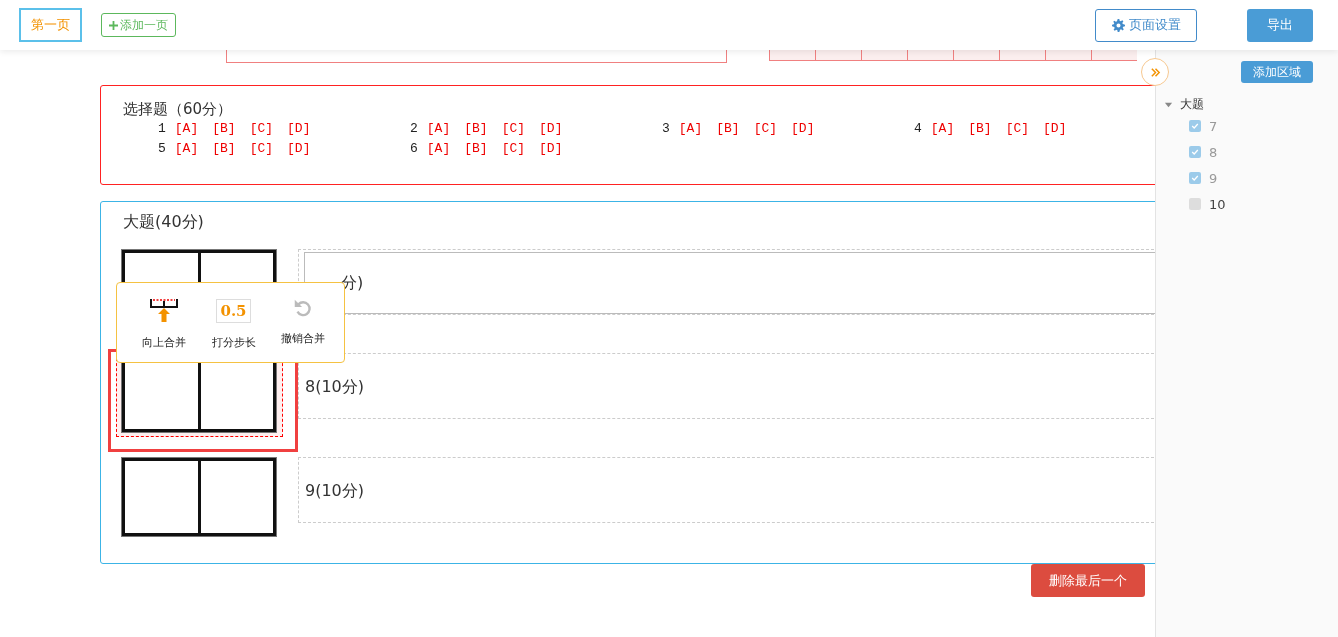 This screenshot has width=1338, height=637. What do you see at coordinates (1146, 25) in the screenshot?
I see `page-settings-button: 页面设置` at bounding box center [1146, 25].